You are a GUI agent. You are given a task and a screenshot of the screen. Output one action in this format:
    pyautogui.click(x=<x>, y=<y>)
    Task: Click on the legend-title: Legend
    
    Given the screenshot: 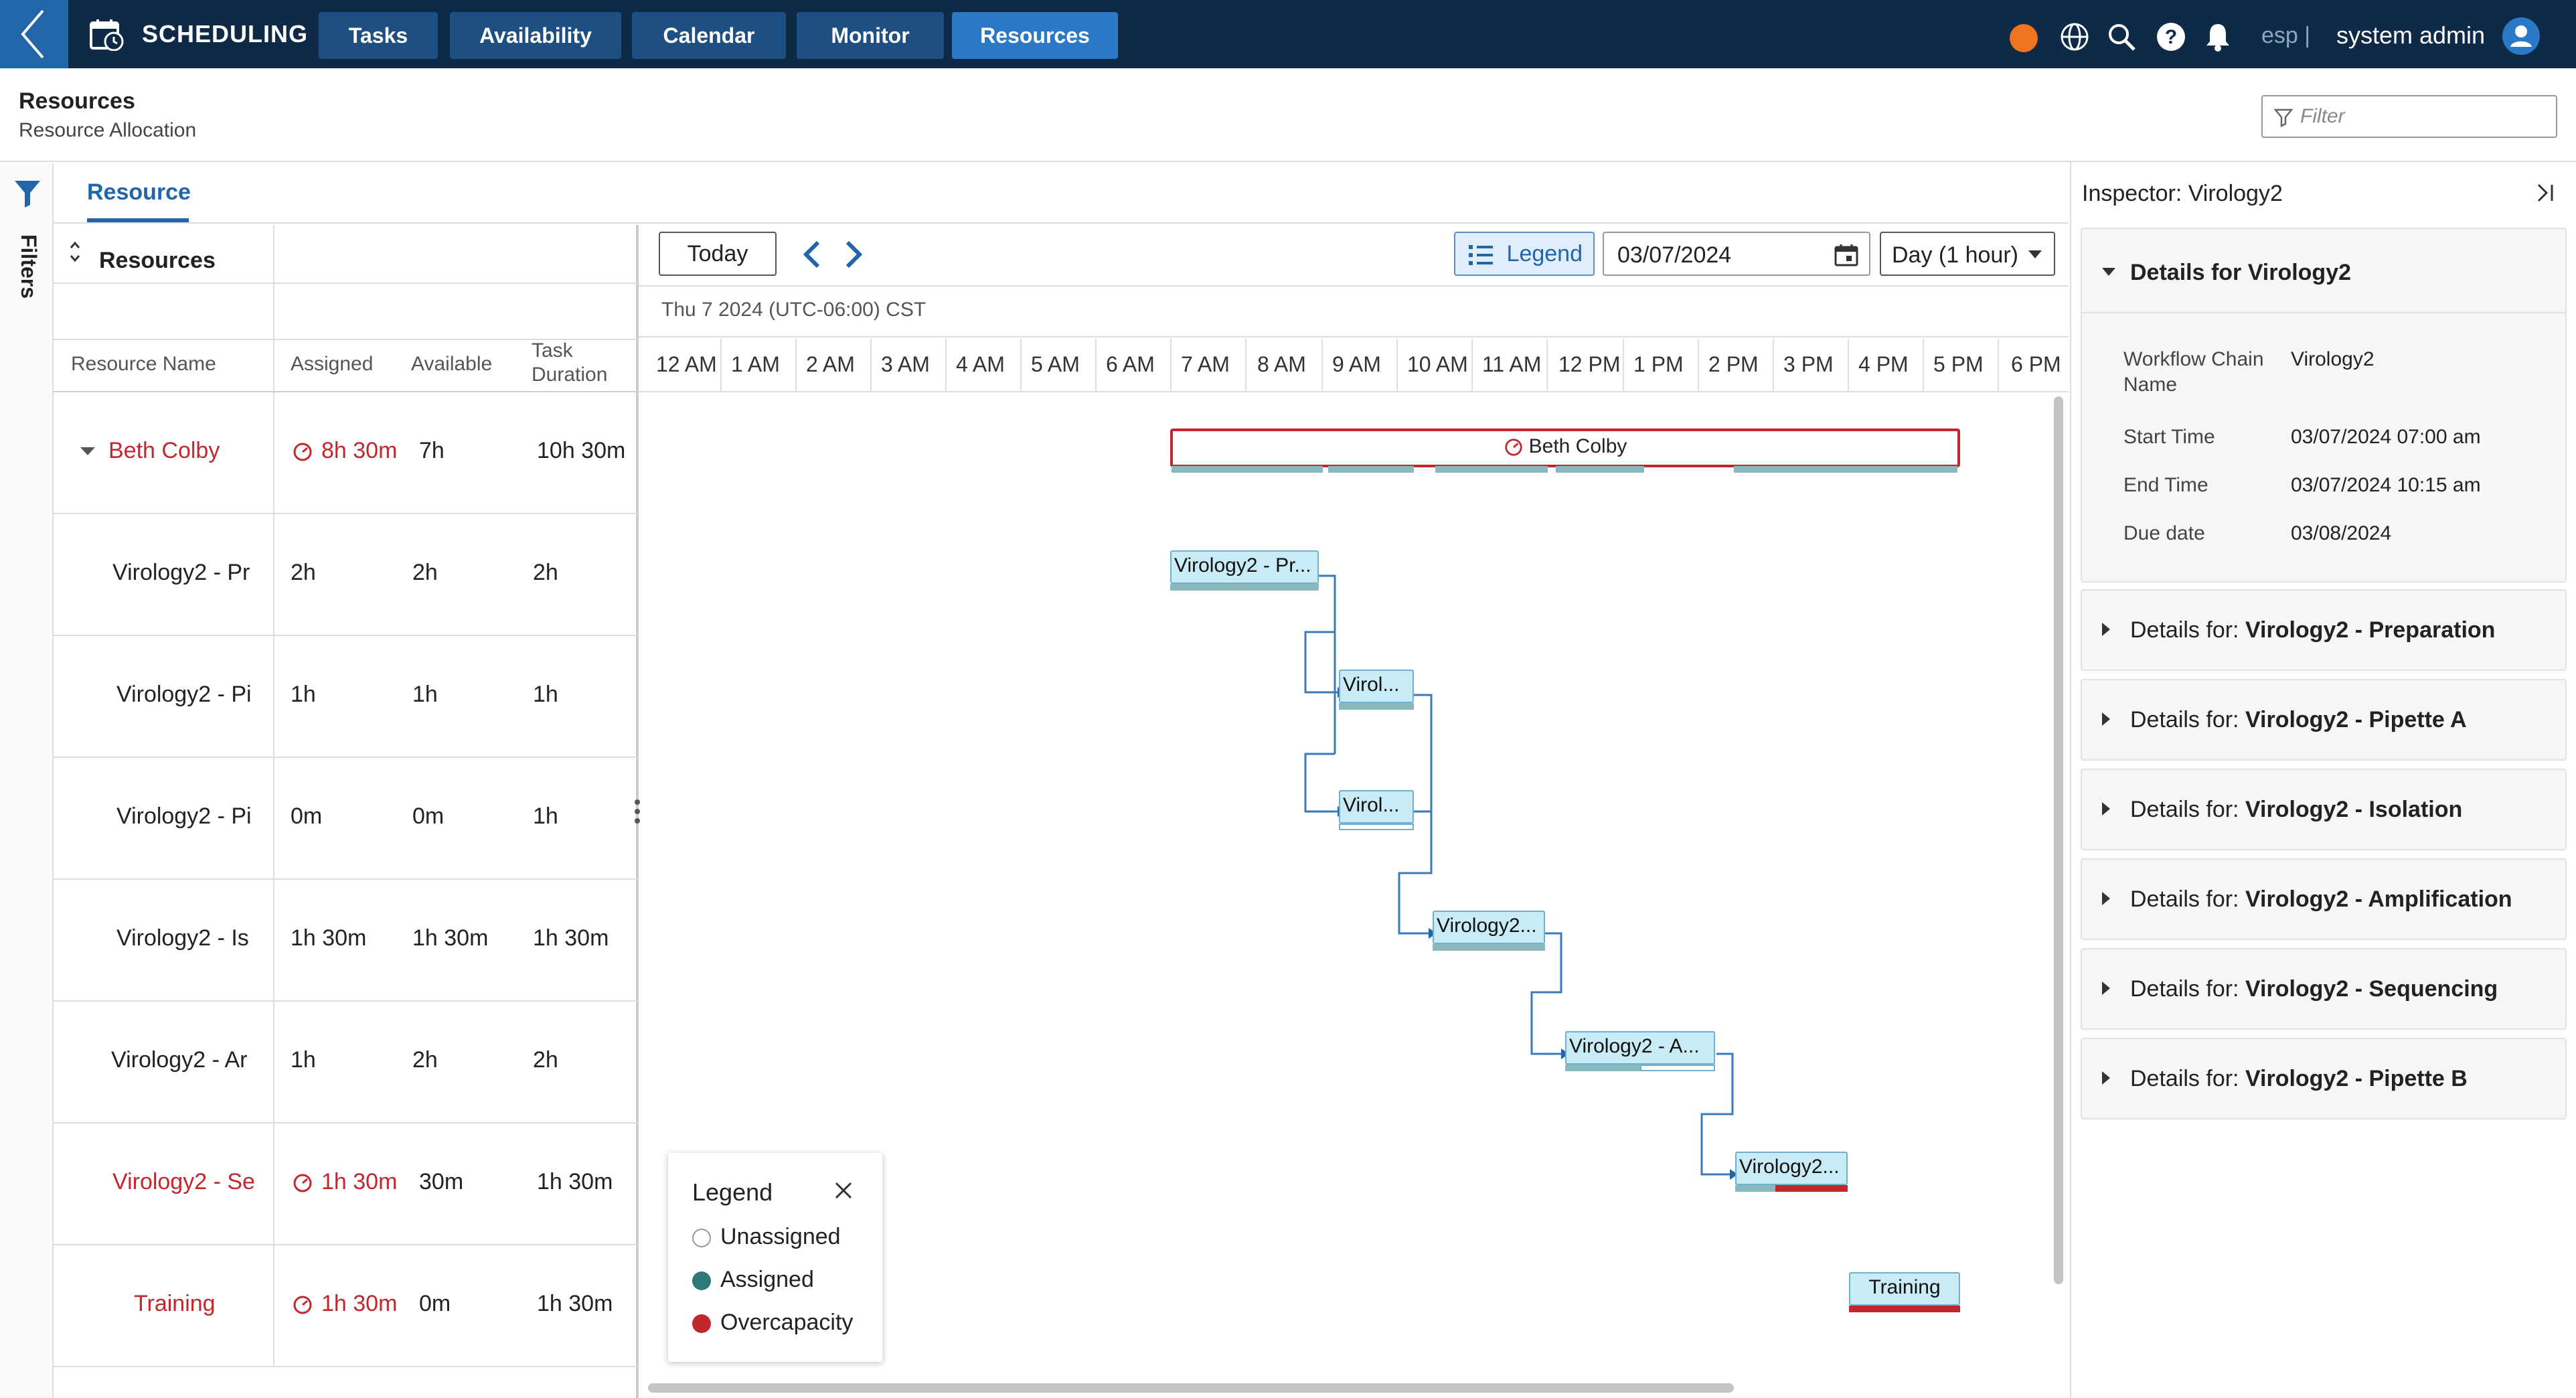 What is the action you would take?
    pyautogui.click(x=733, y=1192)
    